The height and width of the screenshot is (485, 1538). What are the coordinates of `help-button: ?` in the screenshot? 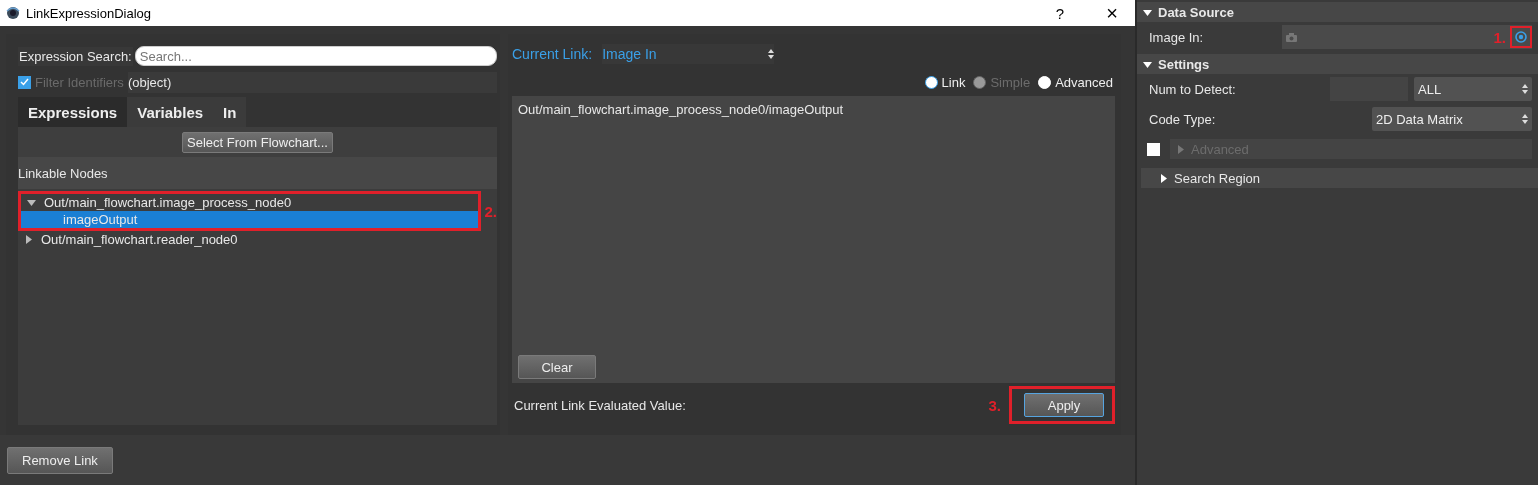 It's located at (1060, 13).